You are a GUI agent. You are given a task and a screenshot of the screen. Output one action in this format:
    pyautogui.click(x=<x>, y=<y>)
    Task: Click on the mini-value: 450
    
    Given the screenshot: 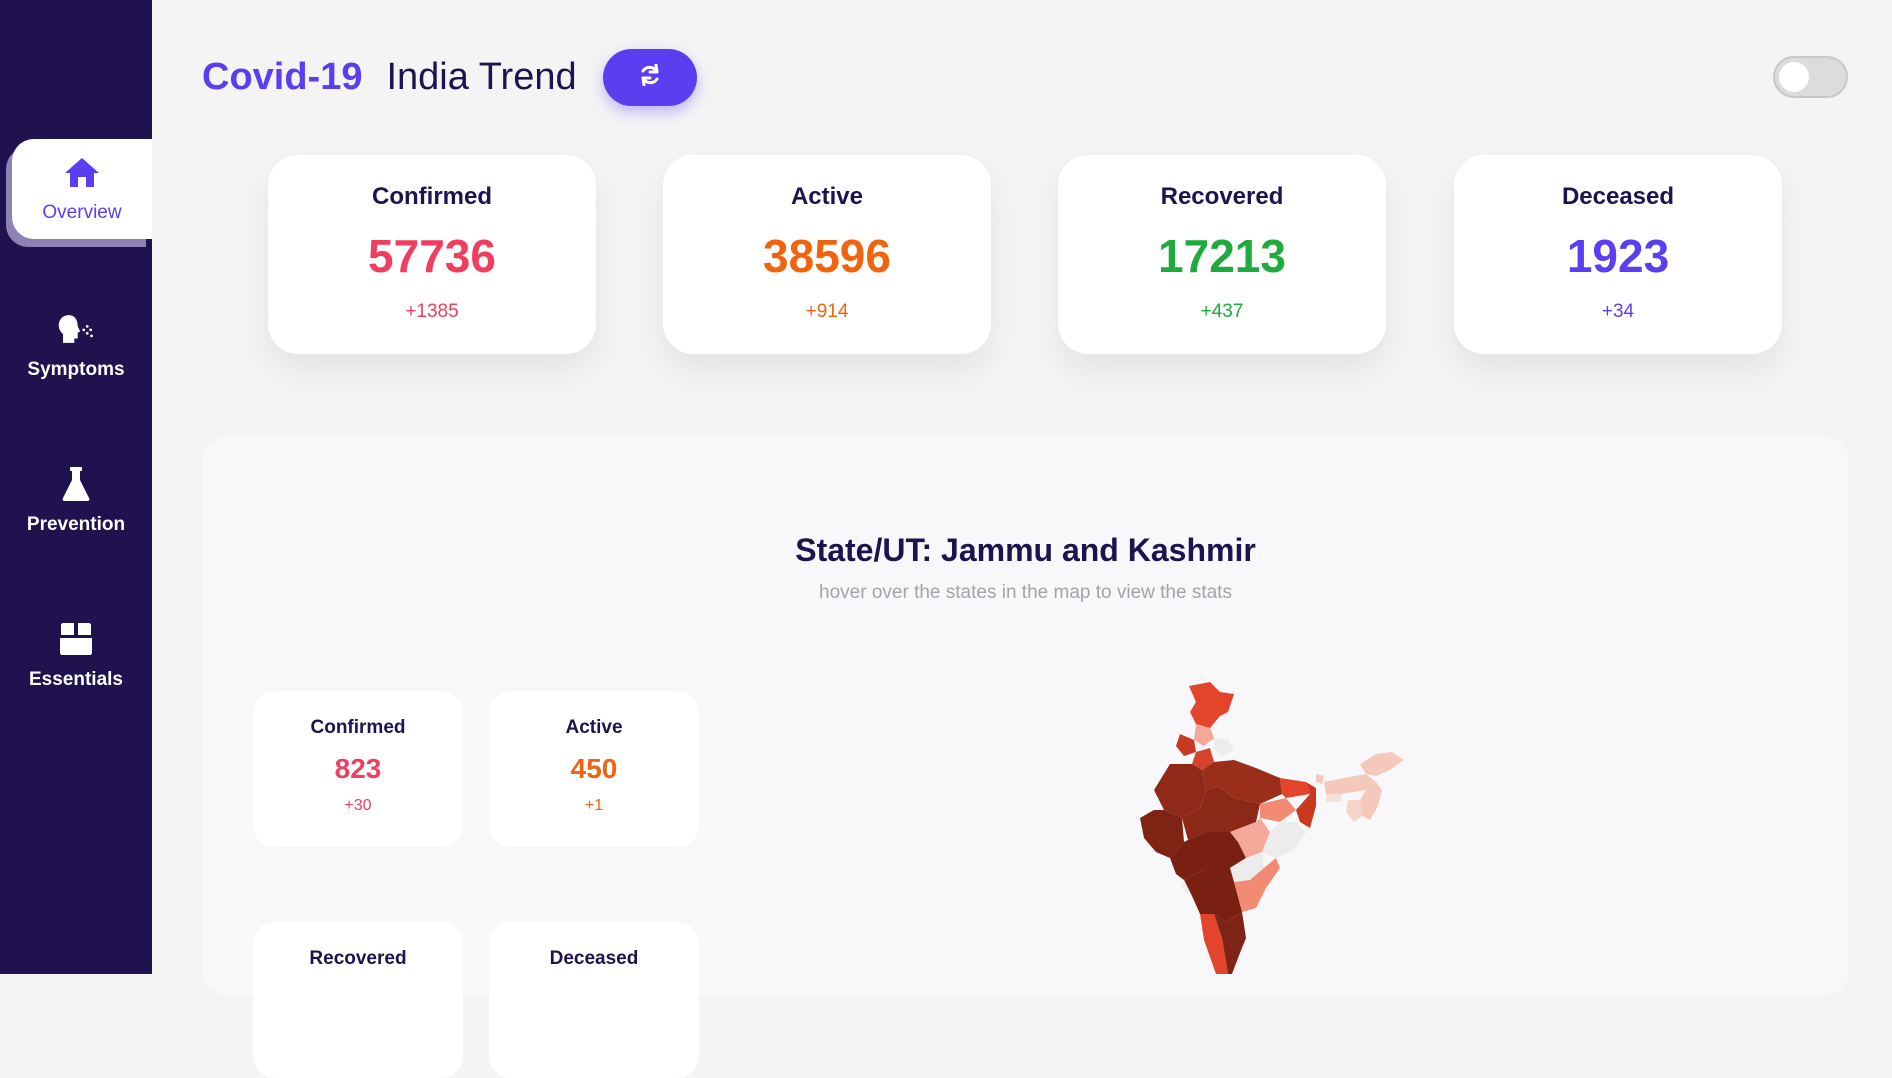 What is the action you would take?
    pyautogui.click(x=594, y=768)
    